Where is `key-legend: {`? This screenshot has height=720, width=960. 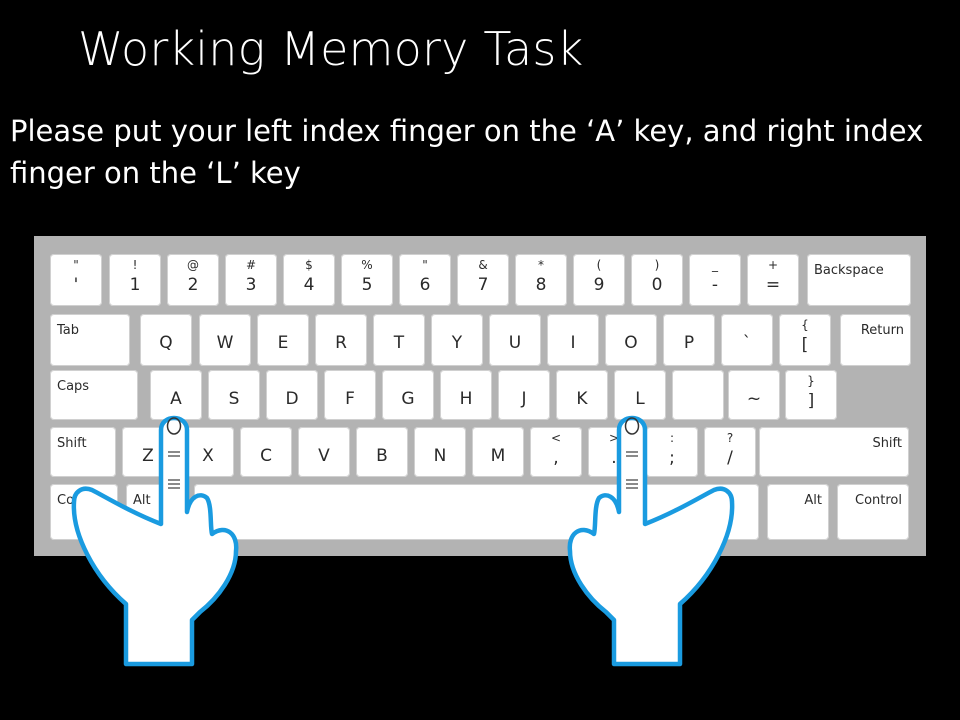
key-legend: { is located at coordinates (805, 325).